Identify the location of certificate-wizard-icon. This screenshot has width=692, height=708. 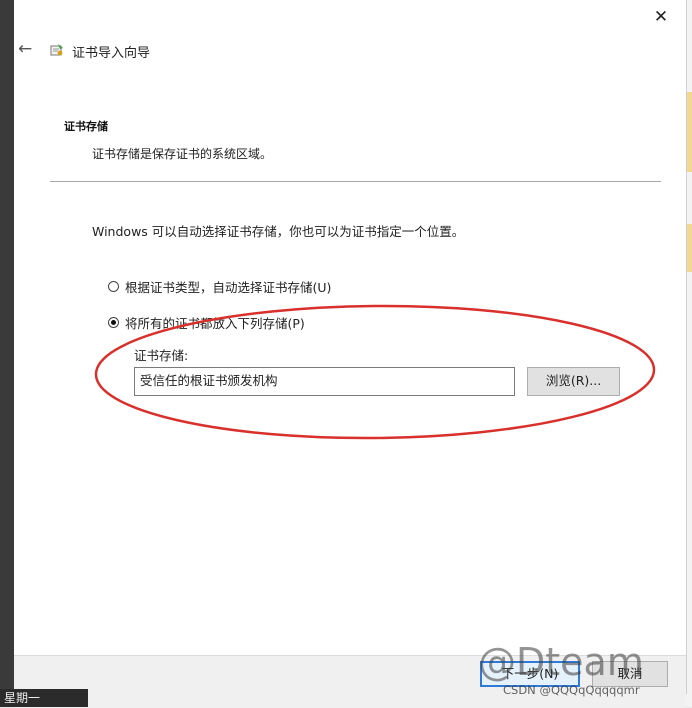
(56, 50).